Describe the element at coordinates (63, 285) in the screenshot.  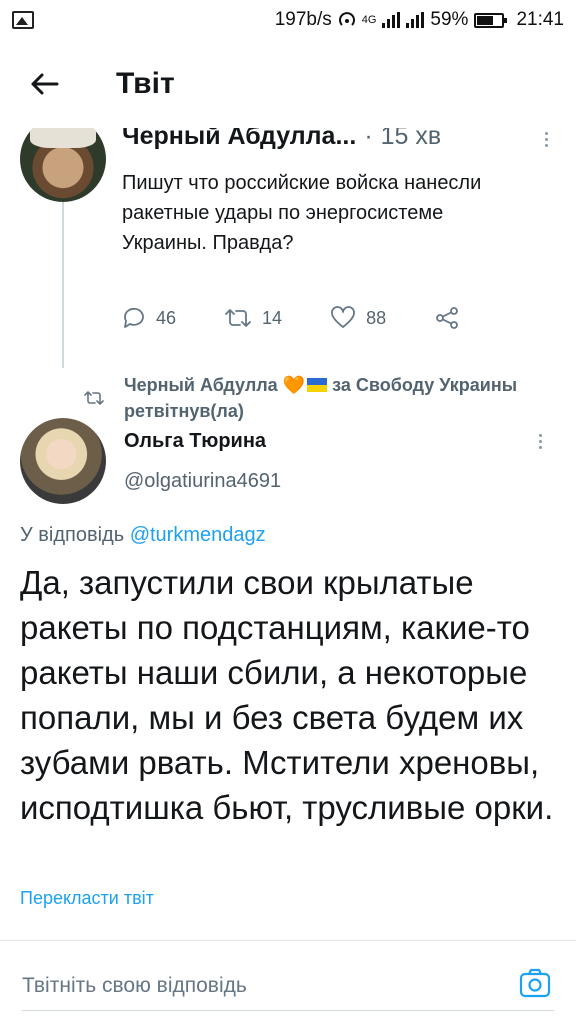
I see `thread-line` at that location.